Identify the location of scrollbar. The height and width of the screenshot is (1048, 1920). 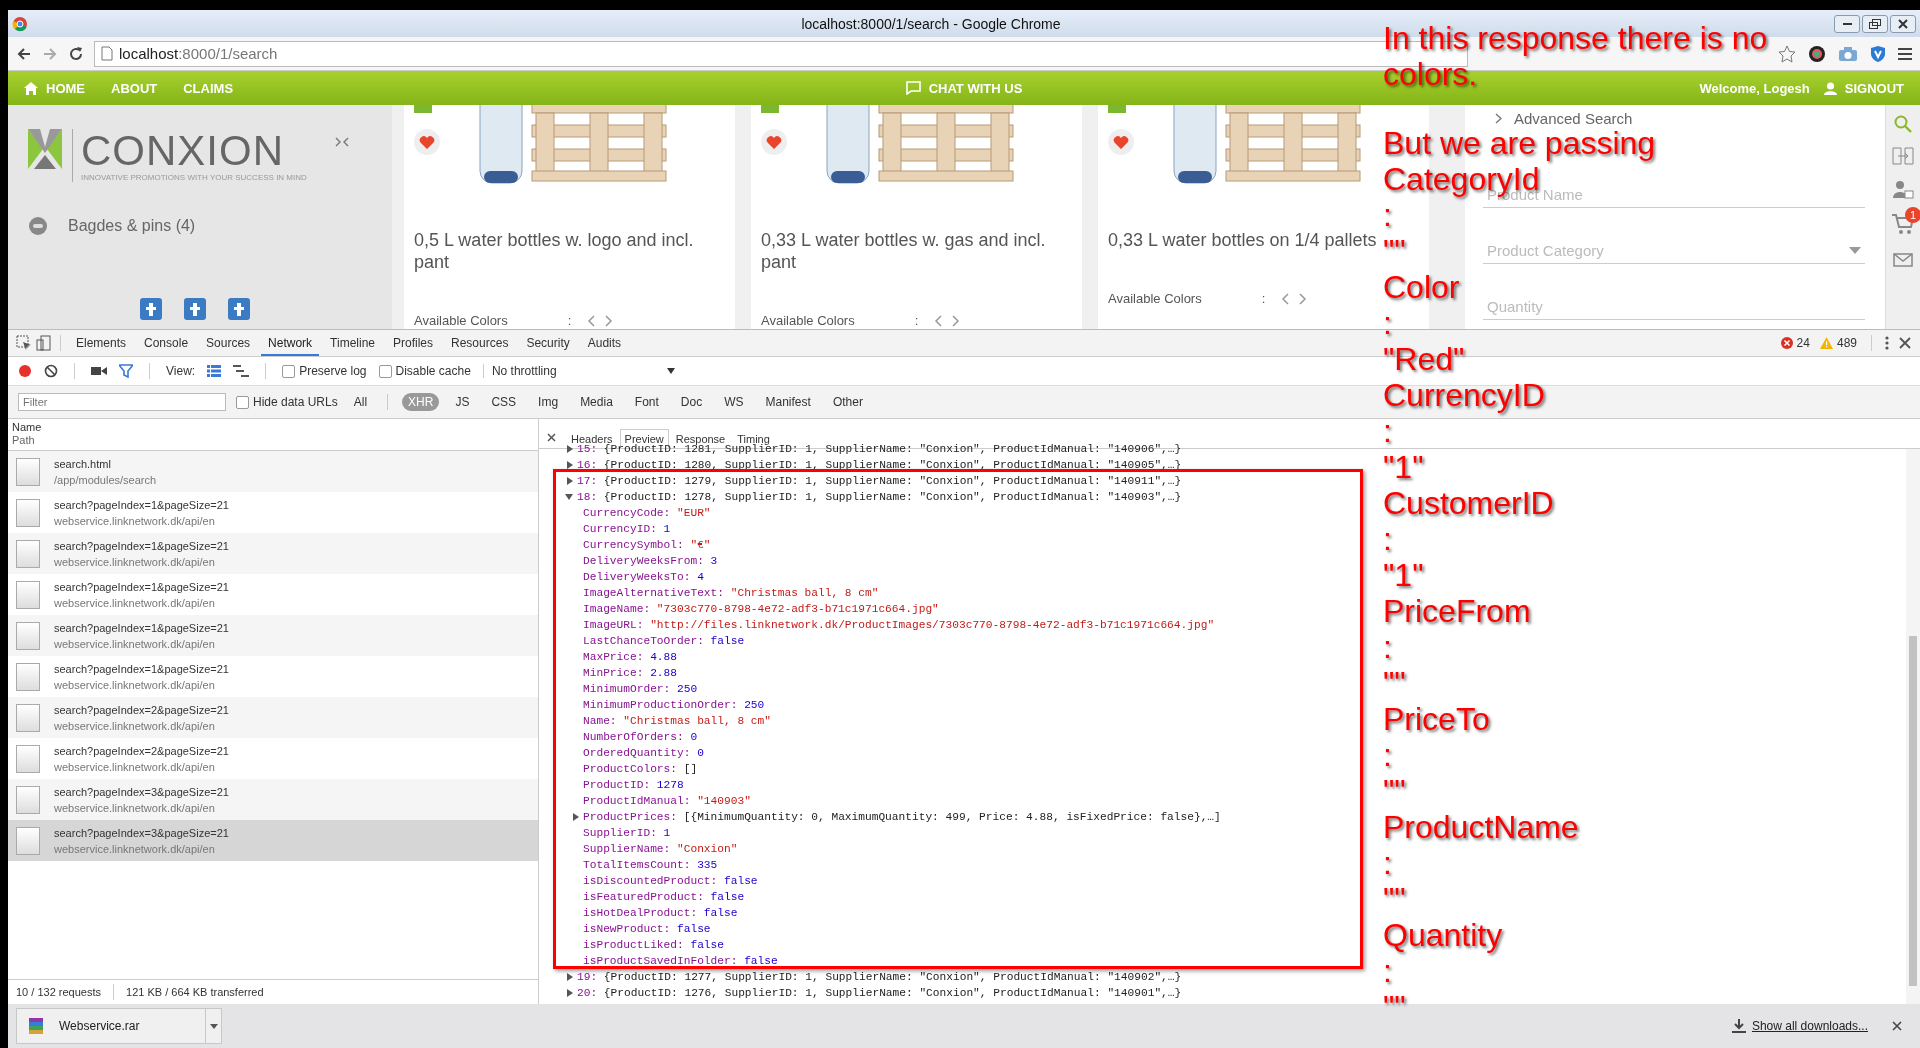
(1913, 726).